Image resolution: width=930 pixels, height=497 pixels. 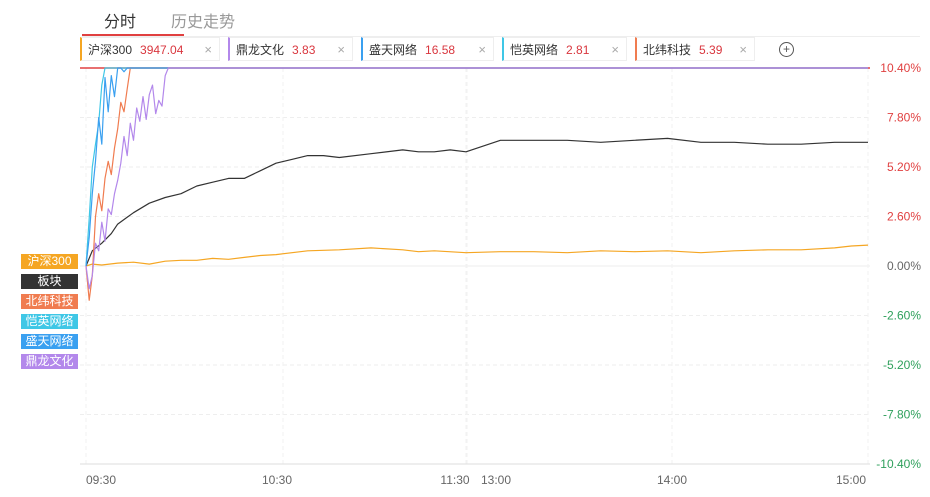 I want to click on y-tick-label: 10.40%, so click(x=900, y=68).